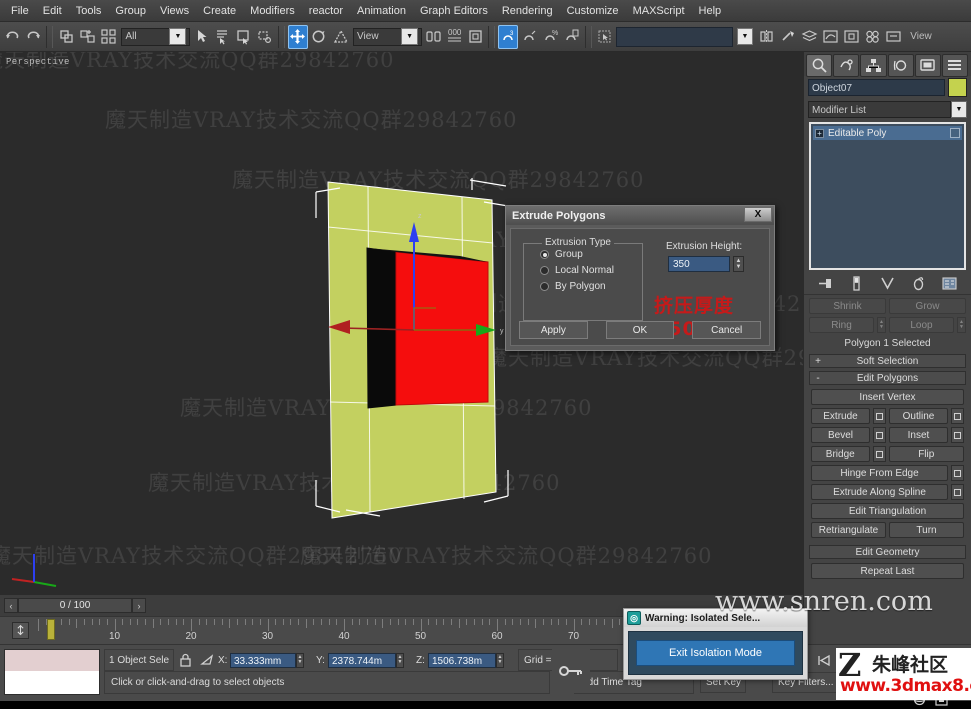 The width and height of the screenshot is (971, 709). Describe the element at coordinates (826, 283) in the screenshot. I see `pin-stack-icon` at that location.